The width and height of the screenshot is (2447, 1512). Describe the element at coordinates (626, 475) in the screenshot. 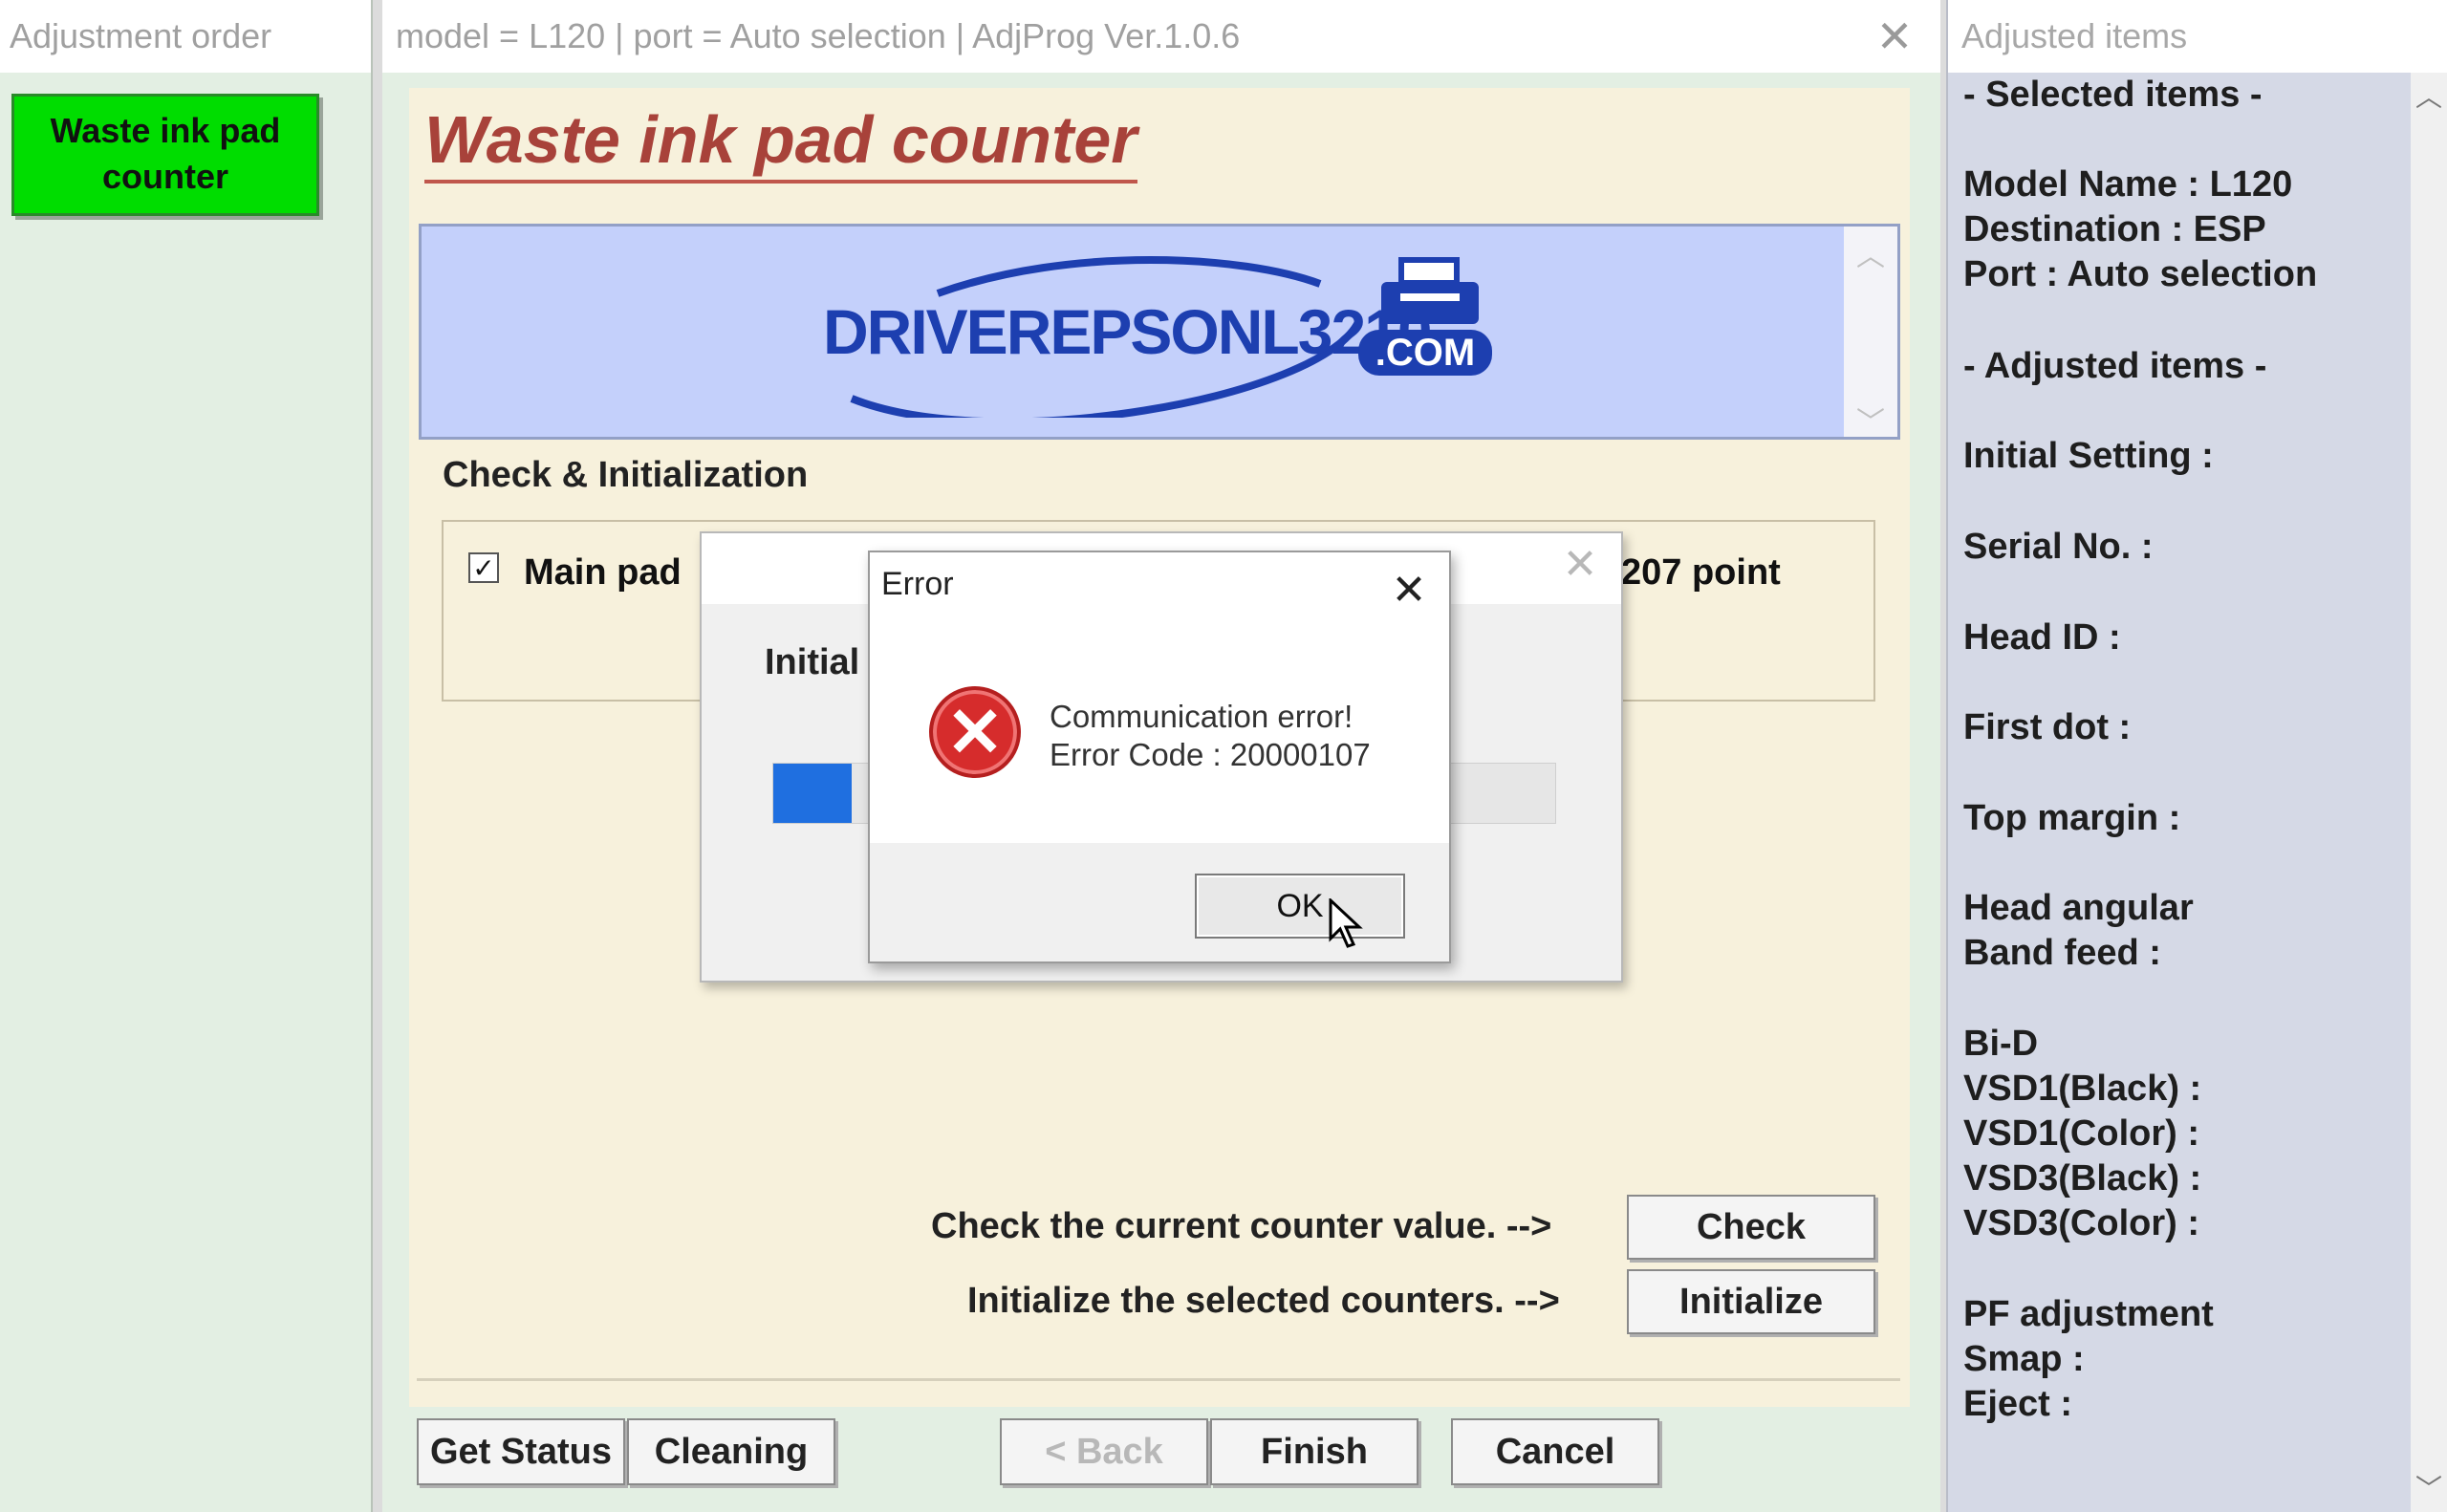

I see `group-label: Check & Initialization` at that location.